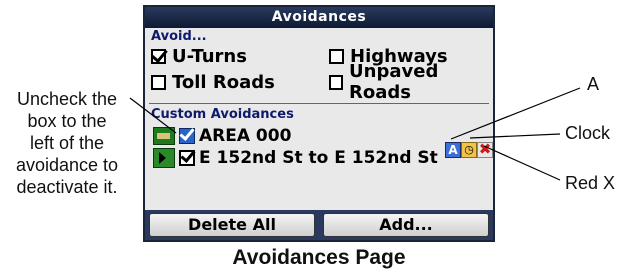 Image resolution: width=626 pixels, height=273 pixels. What do you see at coordinates (67, 99) in the screenshot?
I see `uncheck-note-line-1: Uncheck the` at bounding box center [67, 99].